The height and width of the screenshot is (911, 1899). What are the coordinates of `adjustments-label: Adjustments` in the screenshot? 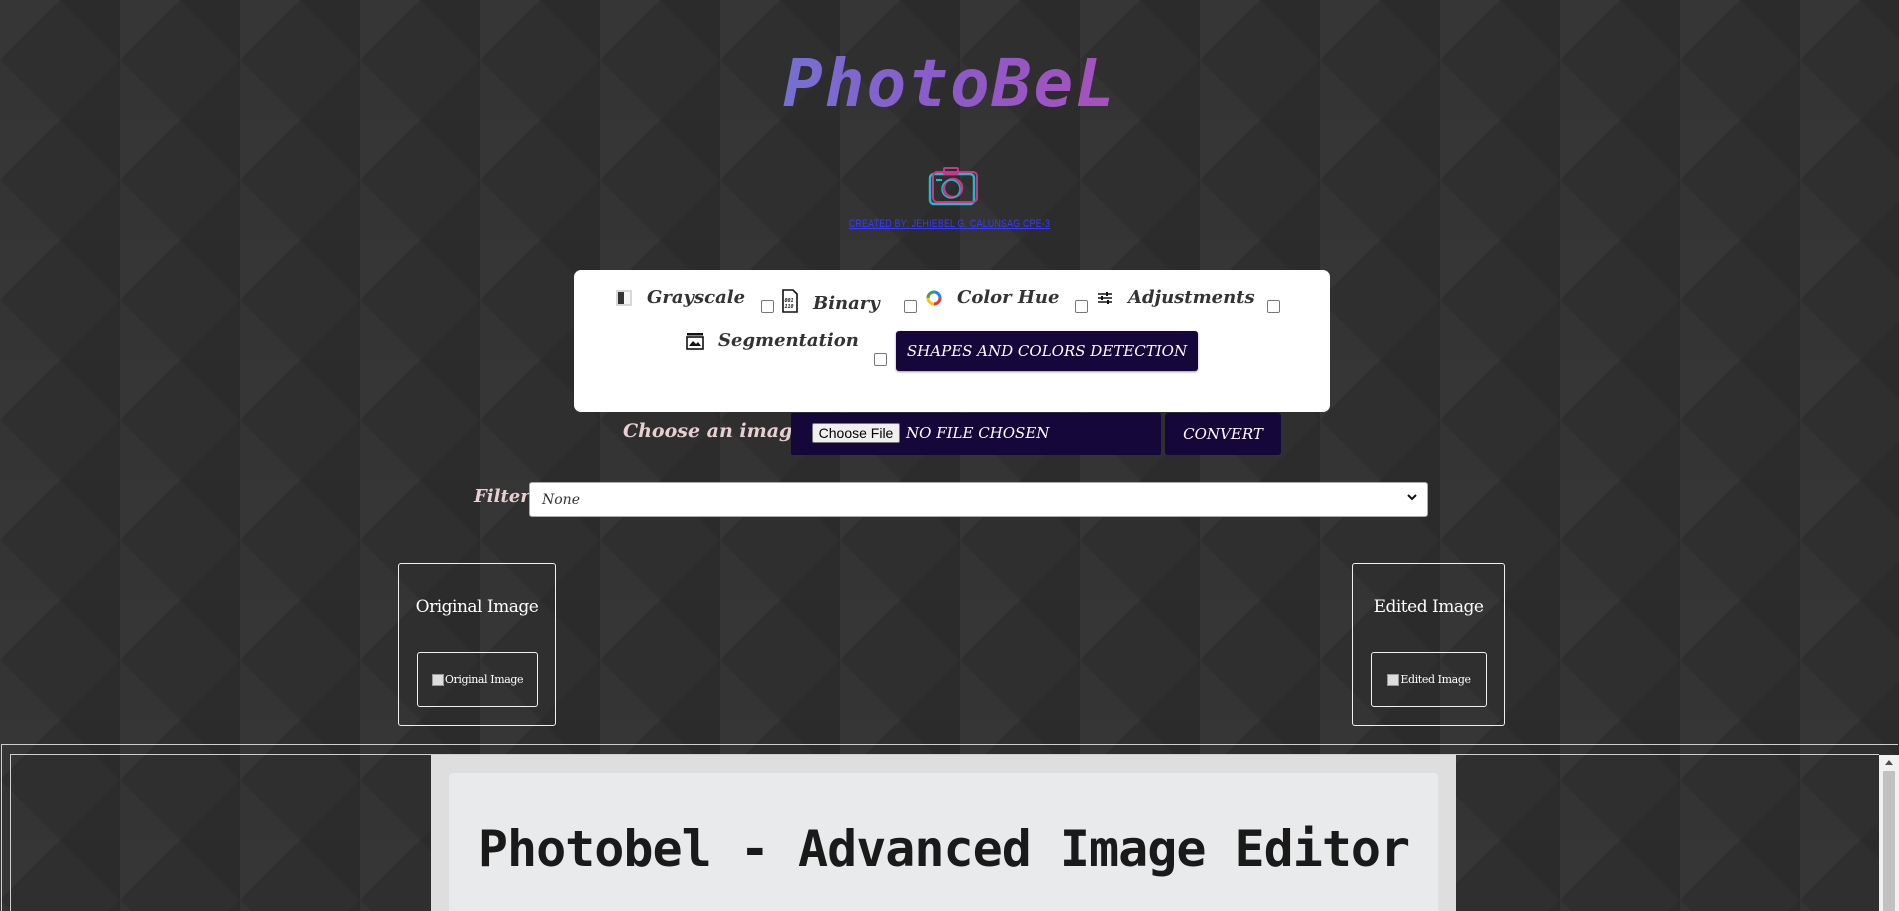 It's located at (1191, 297).